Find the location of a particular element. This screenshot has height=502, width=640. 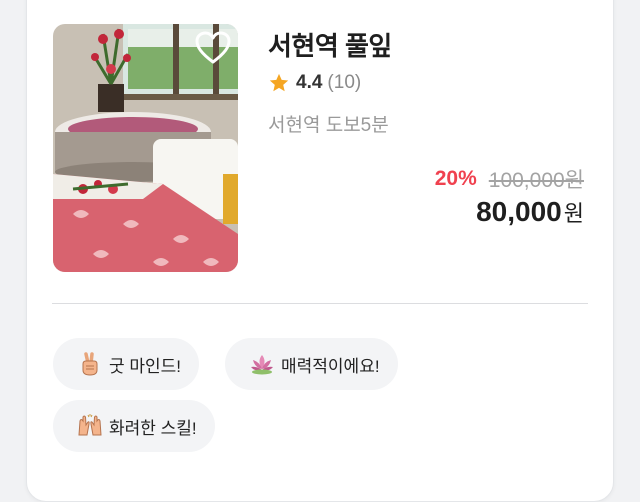

tag-label: 굿 마인드! is located at coordinates (145, 366).